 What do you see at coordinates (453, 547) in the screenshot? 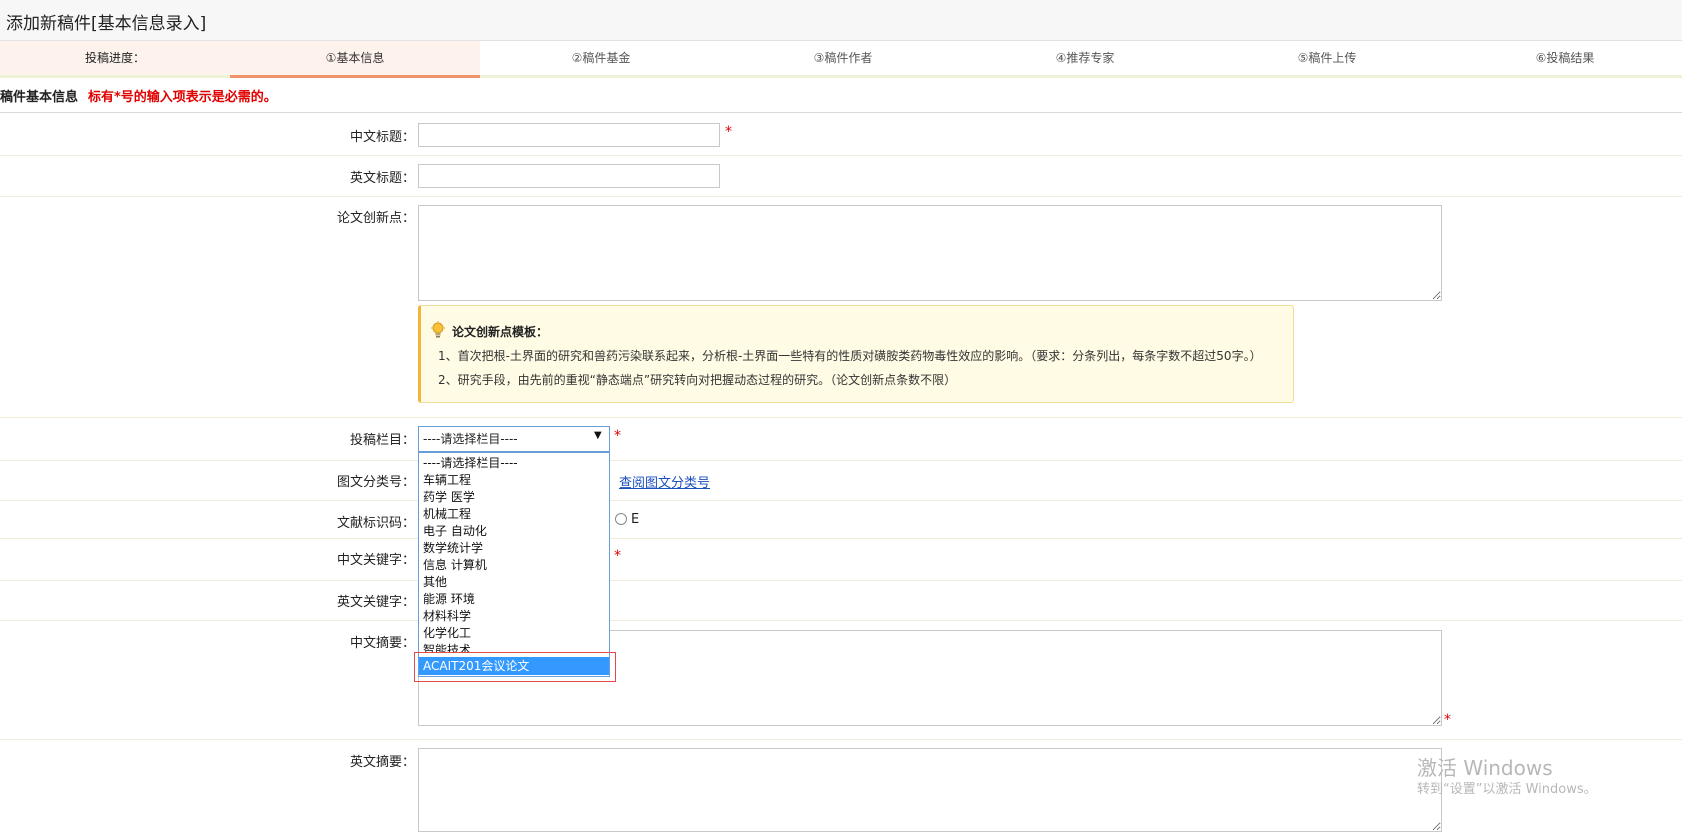
I see `column-option: 数学统计学` at bounding box center [453, 547].